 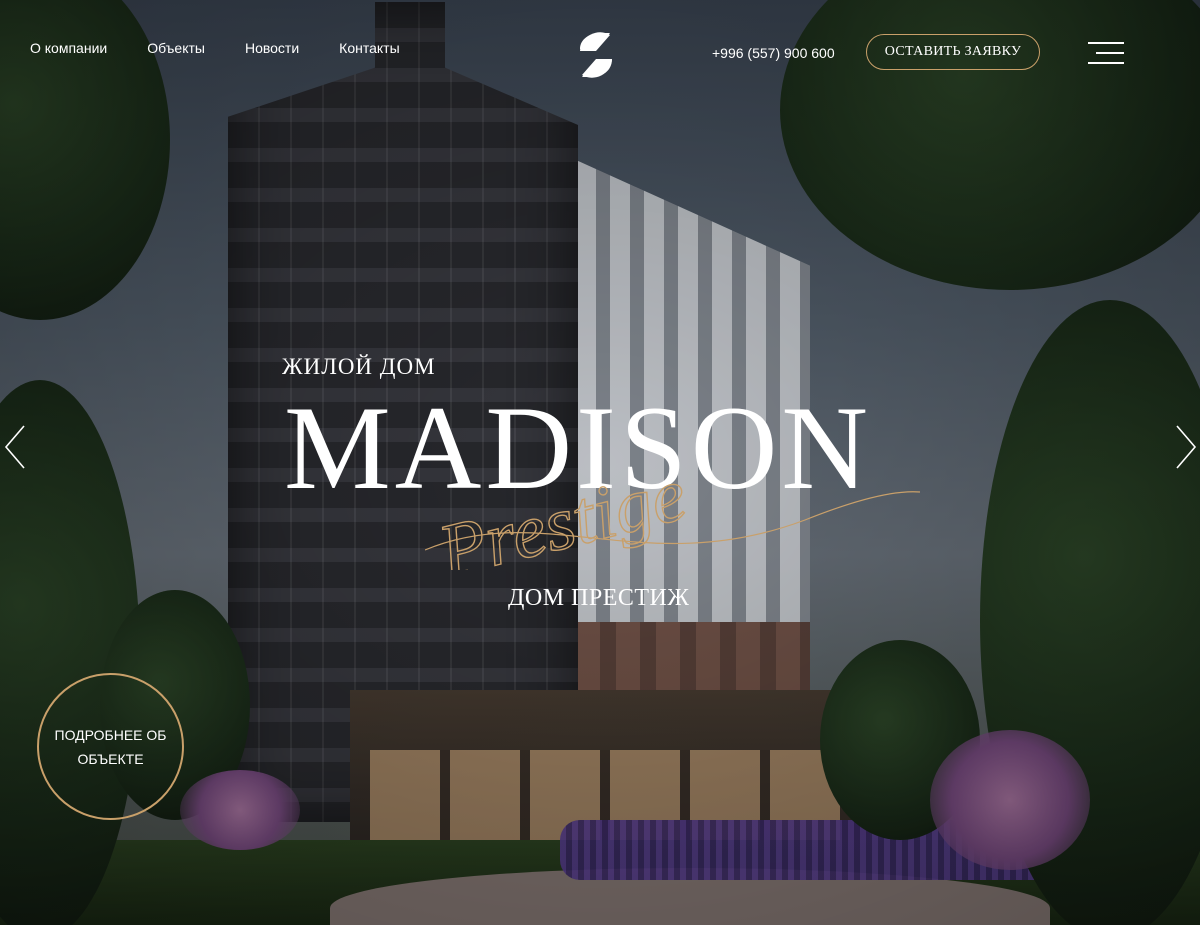 What do you see at coordinates (272, 48) in the screenshot?
I see `nav-link-news: Новости` at bounding box center [272, 48].